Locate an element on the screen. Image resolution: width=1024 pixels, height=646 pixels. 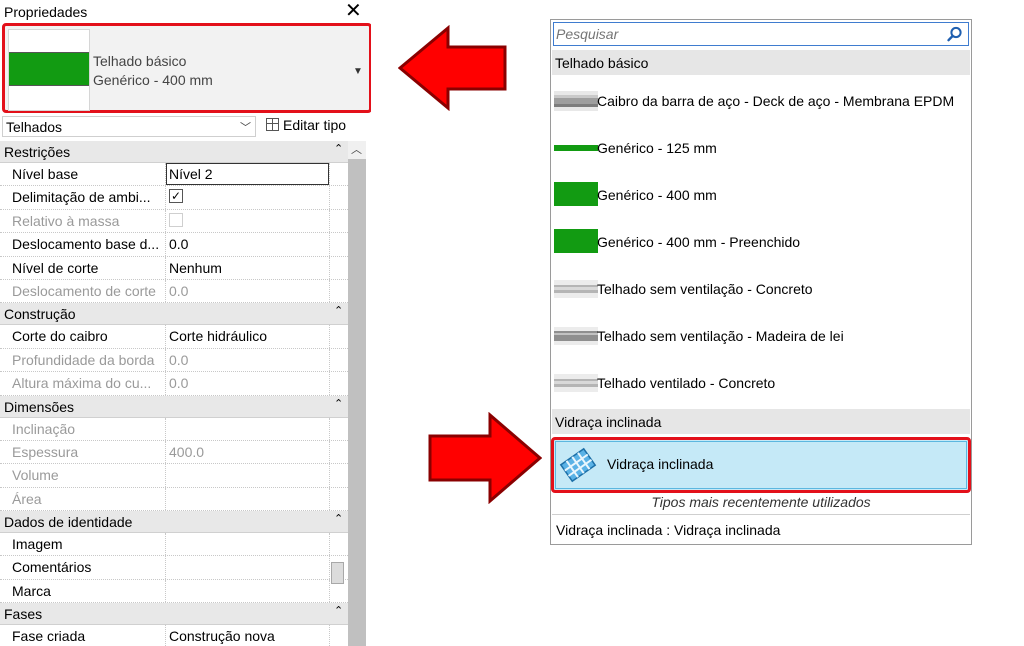
property-row: Delimitação de ambi... ✓ is located at coordinates (174, 198).